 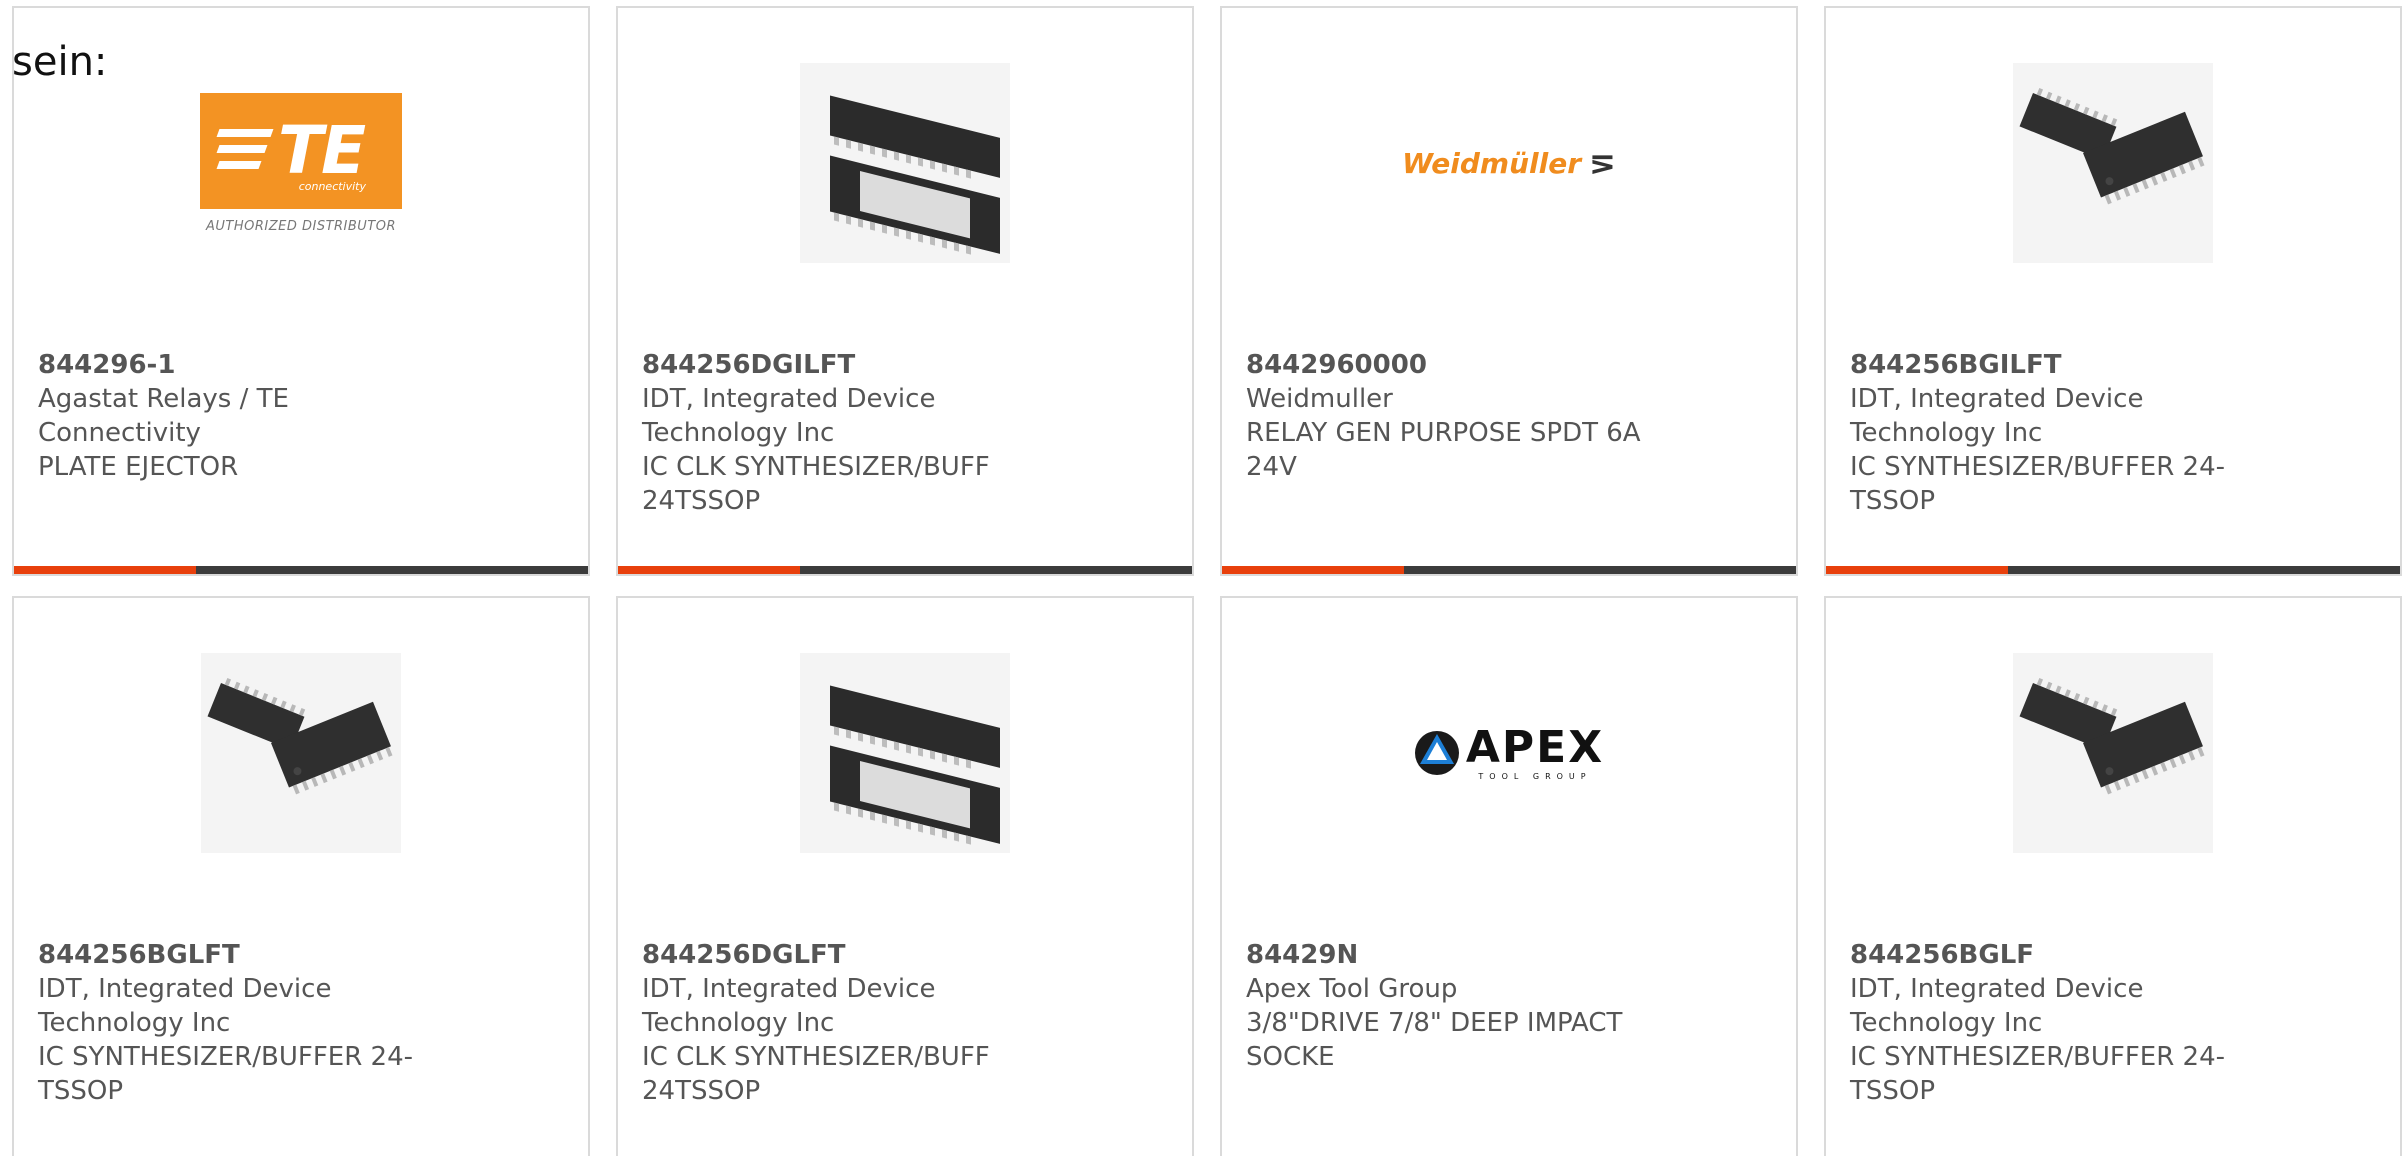 I want to click on manufacturer: Apex Tool Group, so click(x=1352, y=989).